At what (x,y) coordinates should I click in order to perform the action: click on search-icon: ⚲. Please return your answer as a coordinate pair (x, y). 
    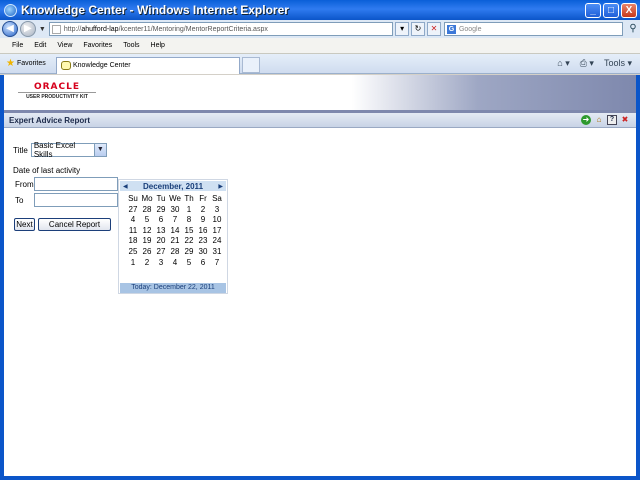
    Looking at the image, I should click on (633, 29).